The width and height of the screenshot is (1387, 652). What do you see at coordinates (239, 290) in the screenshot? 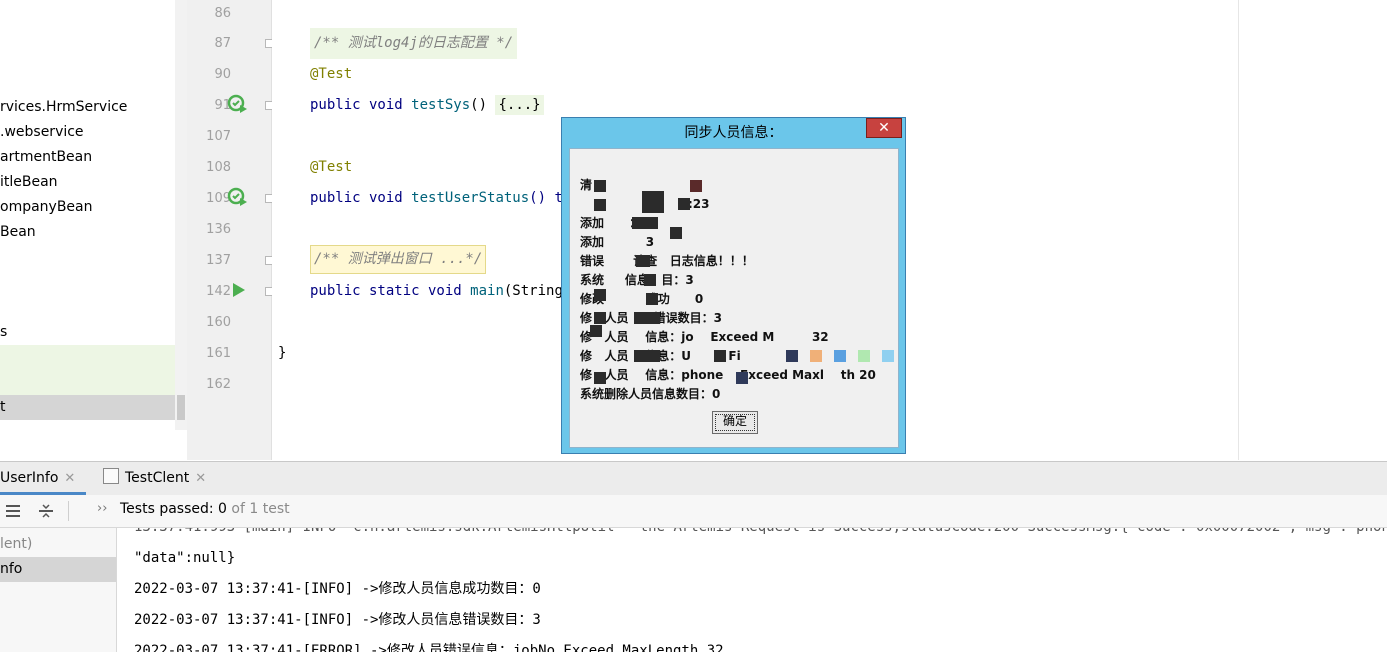
I see `run-icon` at bounding box center [239, 290].